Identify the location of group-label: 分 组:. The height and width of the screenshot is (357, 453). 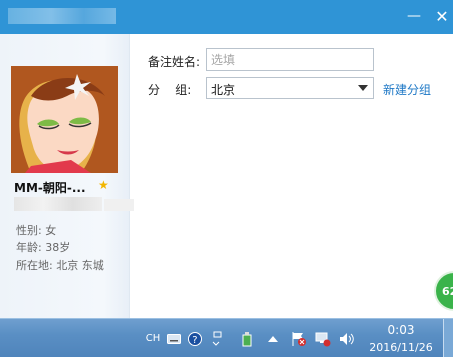
(170, 90).